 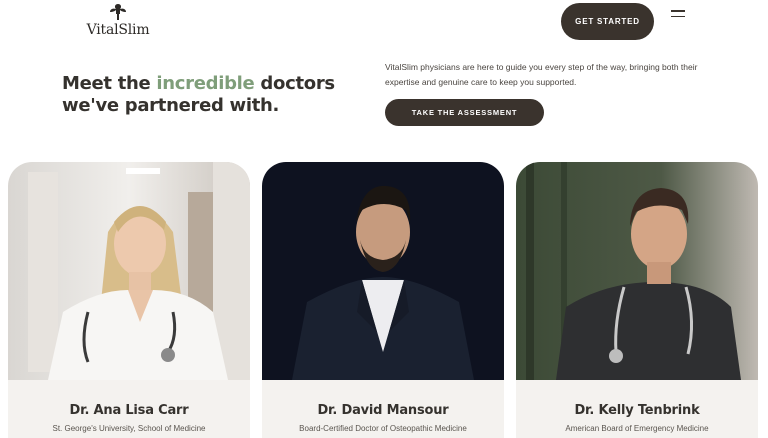 I want to click on headline-line2: we've partnered with., so click(x=171, y=105).